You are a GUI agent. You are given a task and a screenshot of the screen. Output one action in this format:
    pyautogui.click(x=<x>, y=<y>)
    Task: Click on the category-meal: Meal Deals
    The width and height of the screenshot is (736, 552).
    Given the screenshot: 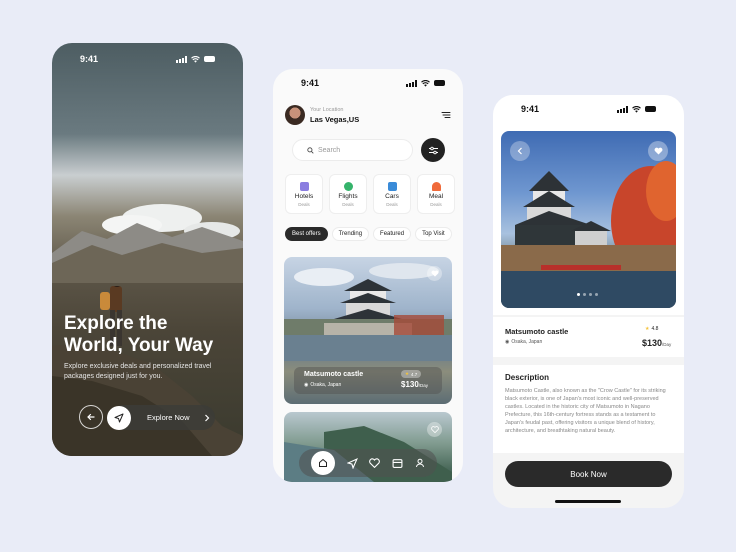 What is the action you would take?
    pyautogui.click(x=436, y=194)
    